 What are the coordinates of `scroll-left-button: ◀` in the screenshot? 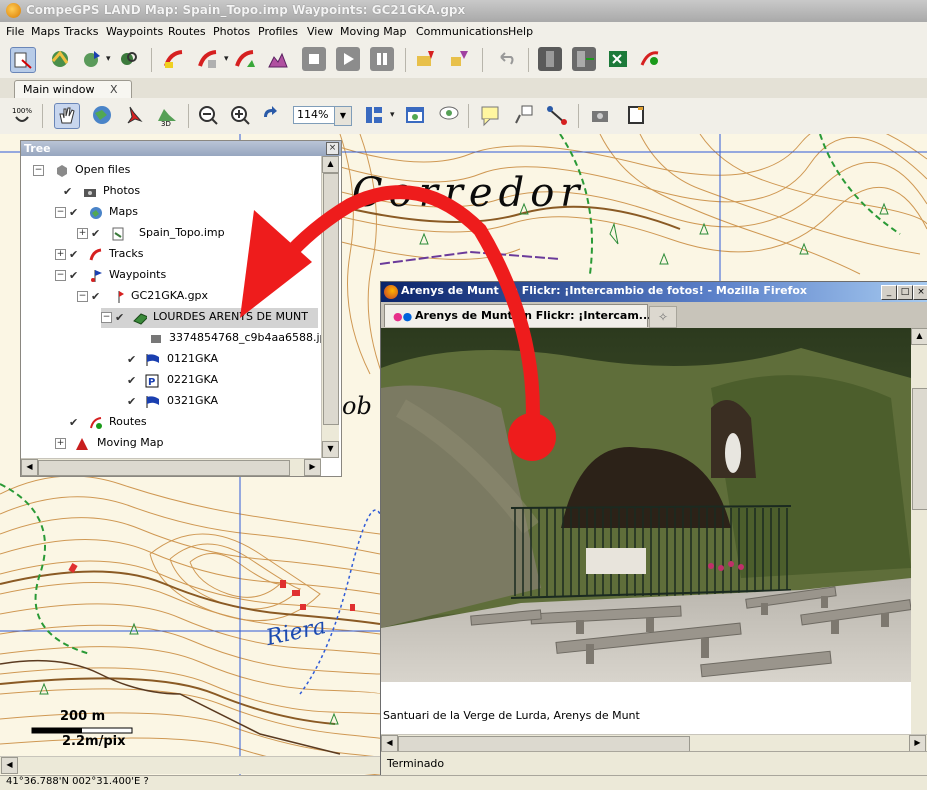 It's located at (29, 467).